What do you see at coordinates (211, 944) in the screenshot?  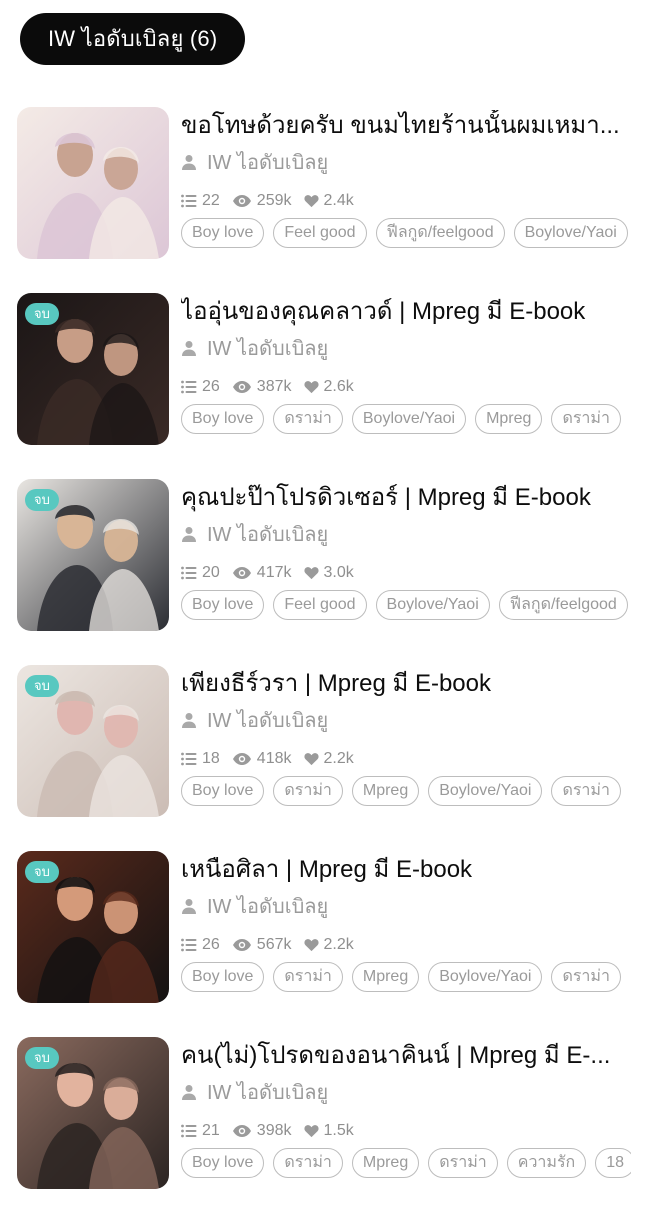 I see `chapter-count: 26` at bounding box center [211, 944].